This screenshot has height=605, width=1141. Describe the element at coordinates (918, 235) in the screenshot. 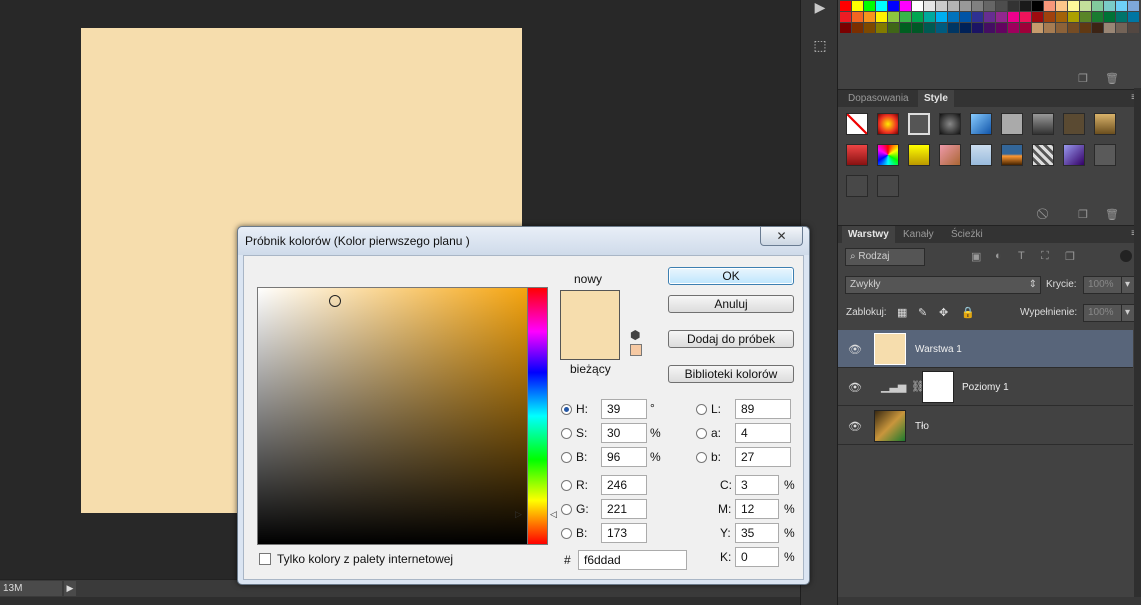

I see `tab-channels: Kanały` at that location.